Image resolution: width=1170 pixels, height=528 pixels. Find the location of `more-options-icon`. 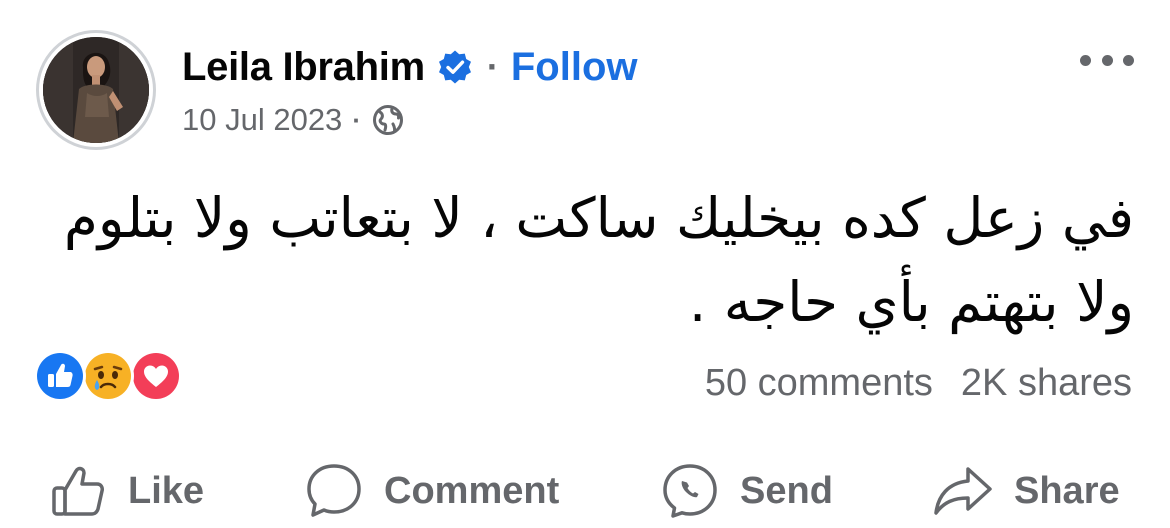

more-options-icon is located at coordinates (1107, 60).